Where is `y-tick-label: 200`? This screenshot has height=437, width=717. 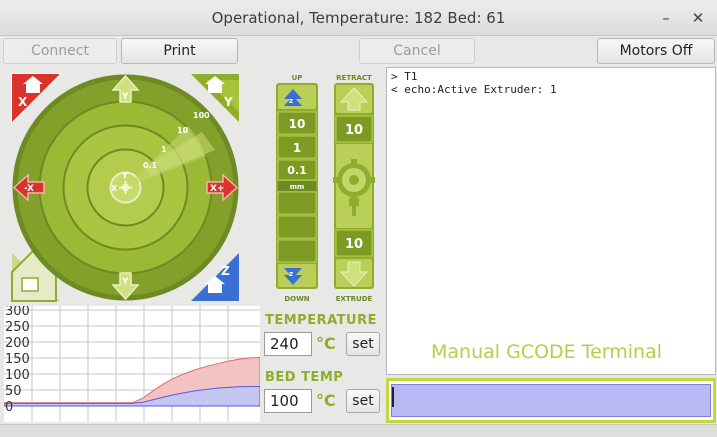
y-tick-label: 200 is located at coordinates (17, 343).